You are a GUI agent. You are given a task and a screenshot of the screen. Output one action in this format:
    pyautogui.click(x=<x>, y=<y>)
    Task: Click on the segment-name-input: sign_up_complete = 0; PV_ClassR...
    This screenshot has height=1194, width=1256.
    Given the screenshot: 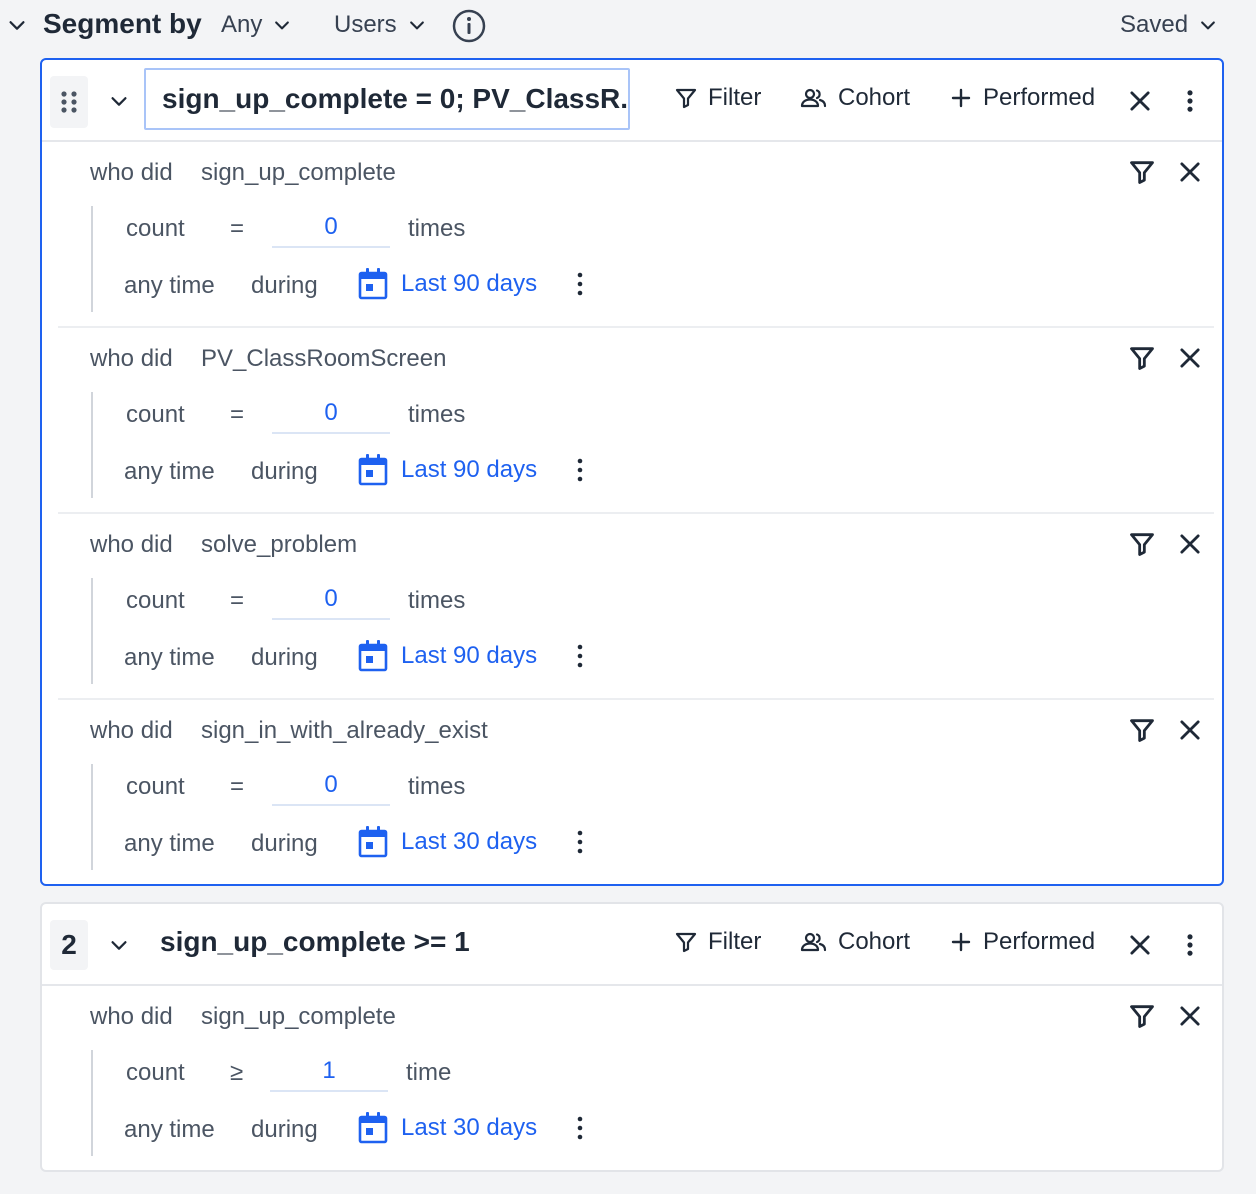 What is the action you would take?
    pyautogui.click(x=387, y=99)
    